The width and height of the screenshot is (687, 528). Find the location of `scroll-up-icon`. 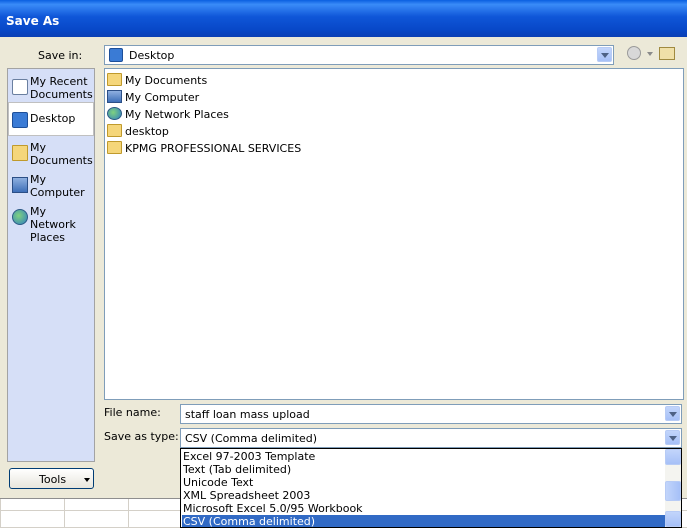

scroll-up-icon is located at coordinates (673, 457).